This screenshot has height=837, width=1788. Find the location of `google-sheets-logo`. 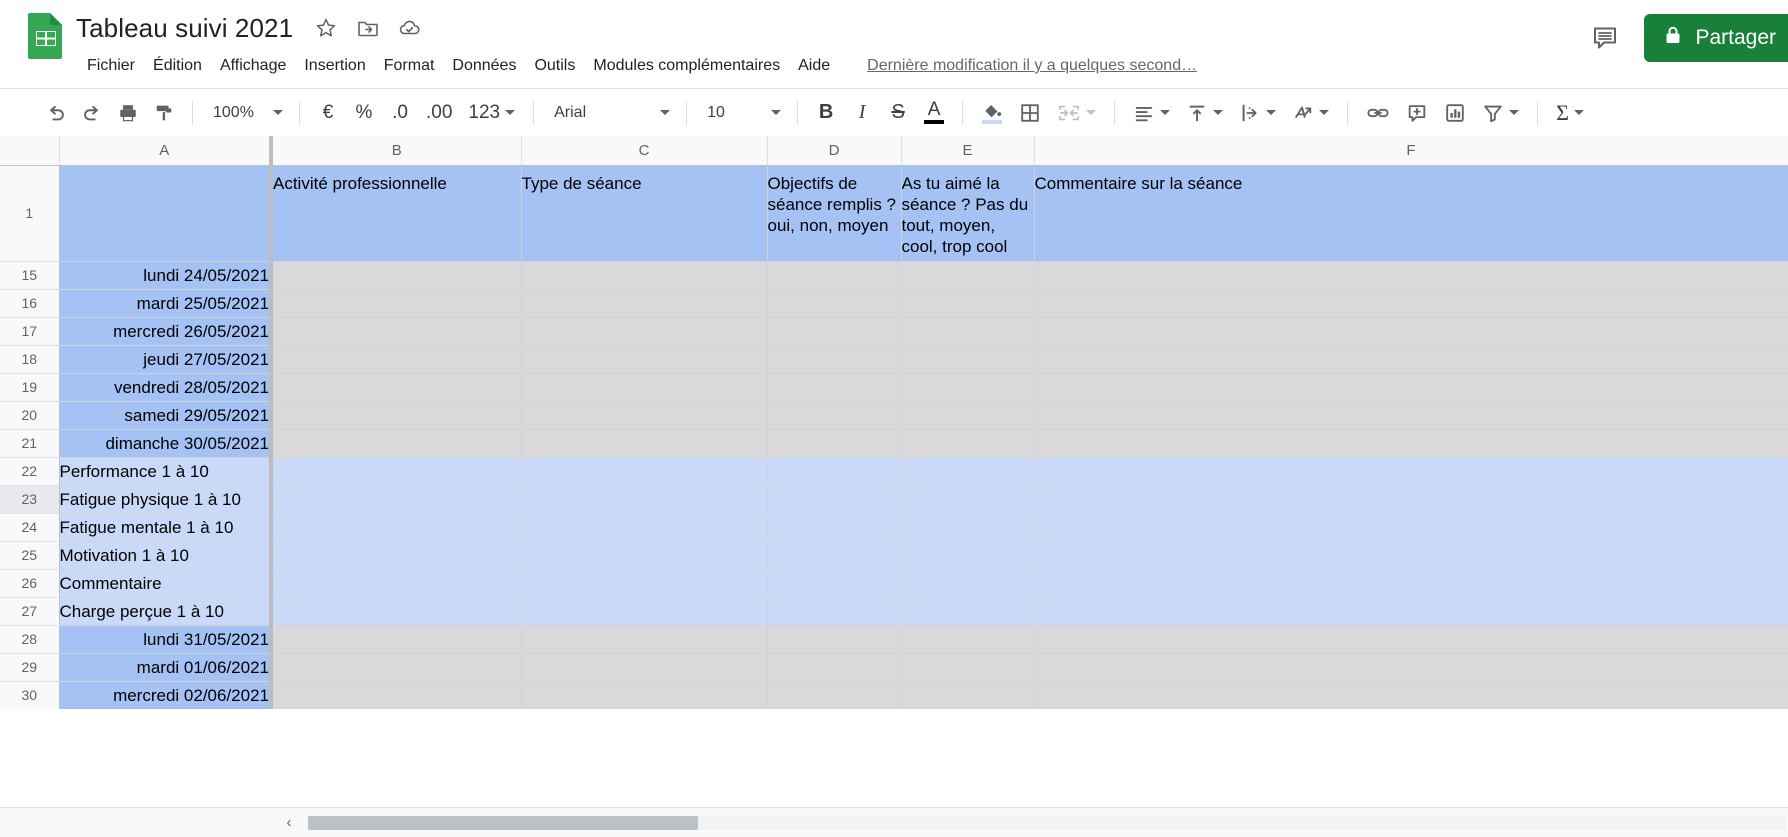

google-sheets-logo is located at coordinates (46, 36).